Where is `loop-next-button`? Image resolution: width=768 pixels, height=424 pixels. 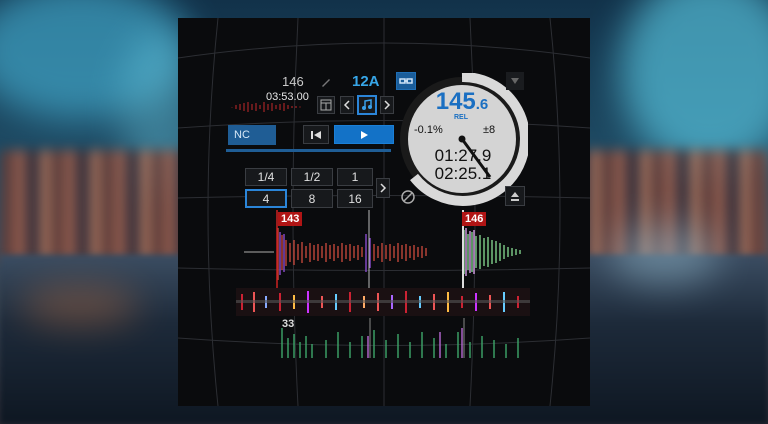 loop-next-button is located at coordinates (383, 188).